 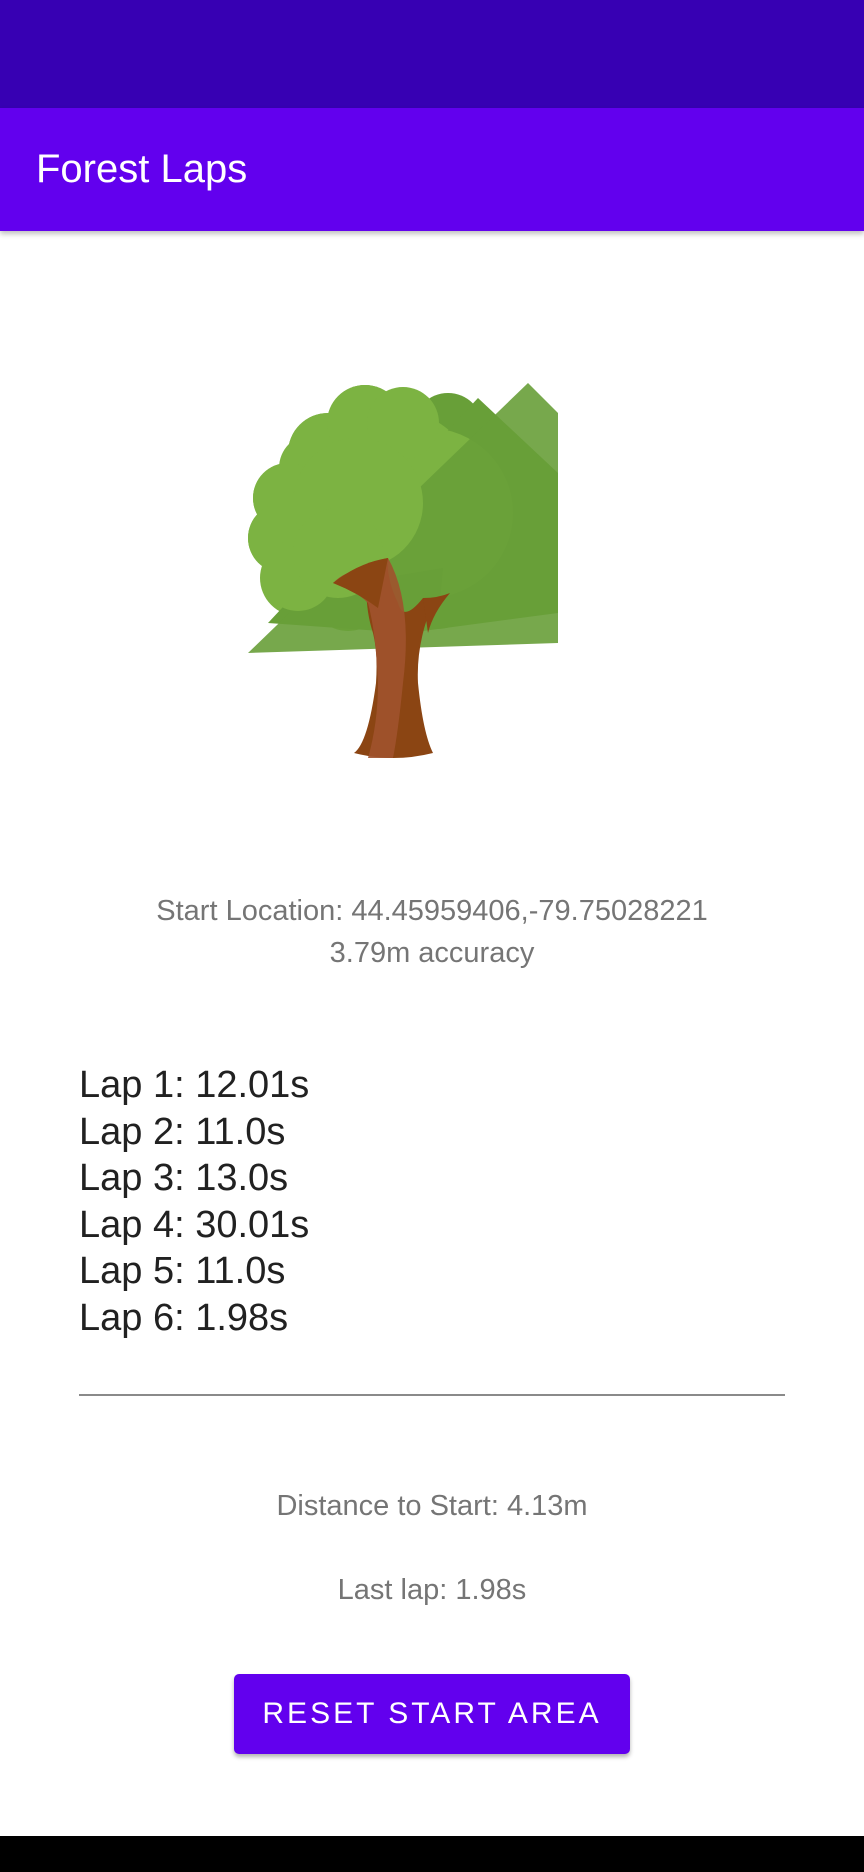 I want to click on app-bar: Forest Laps, so click(x=432, y=169).